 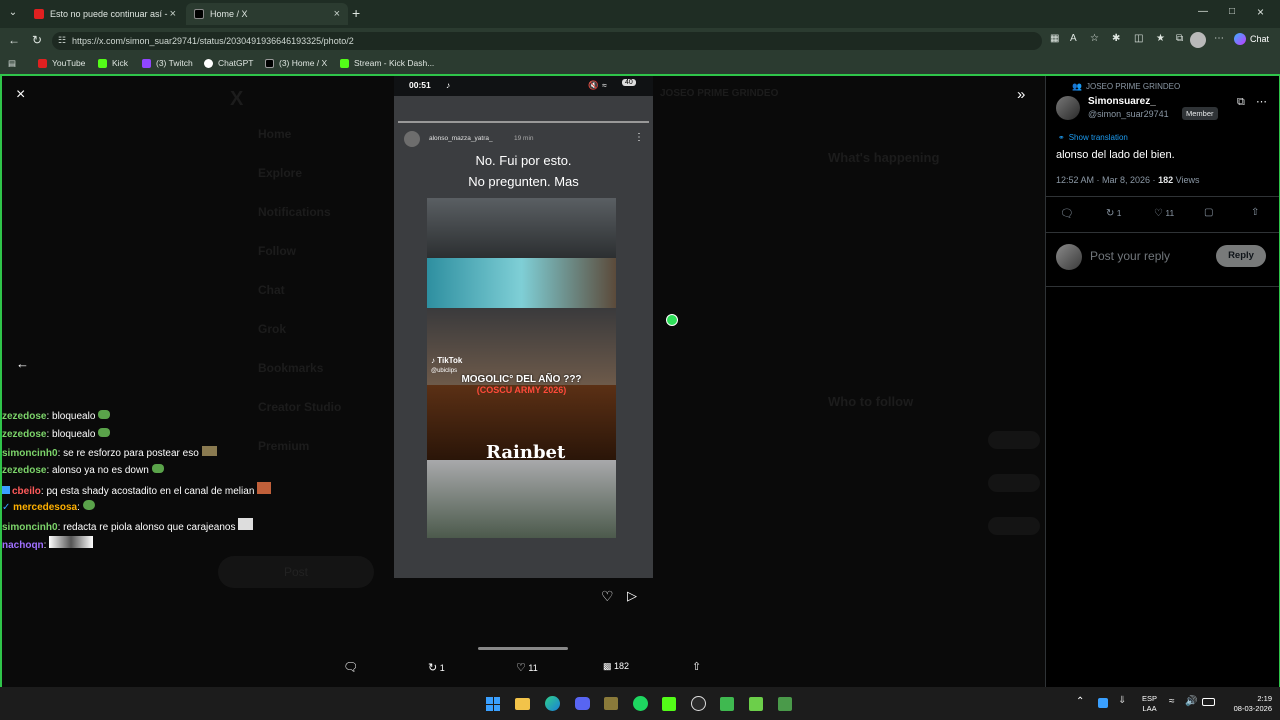 What do you see at coordinates (37, 40) in the screenshot?
I see `refresh-icon: ↻` at bounding box center [37, 40].